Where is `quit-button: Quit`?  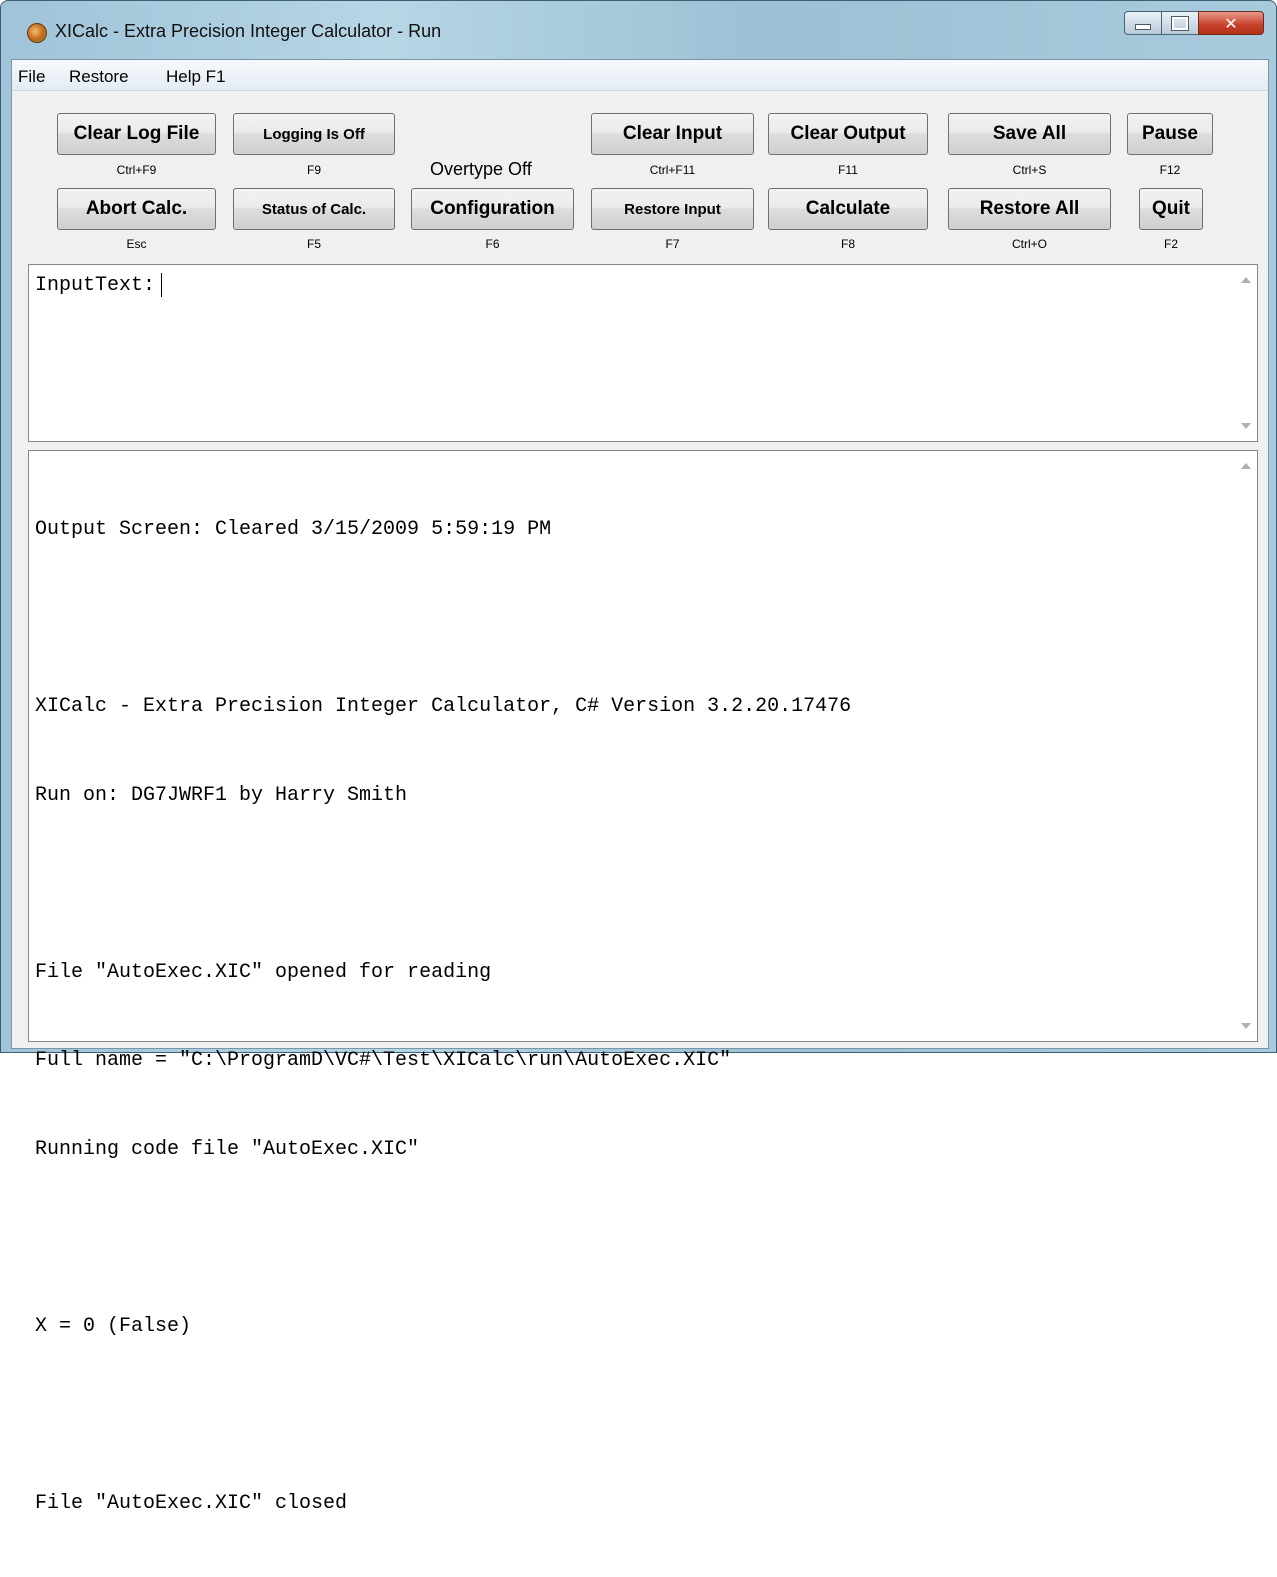 quit-button: Quit is located at coordinates (1171, 209).